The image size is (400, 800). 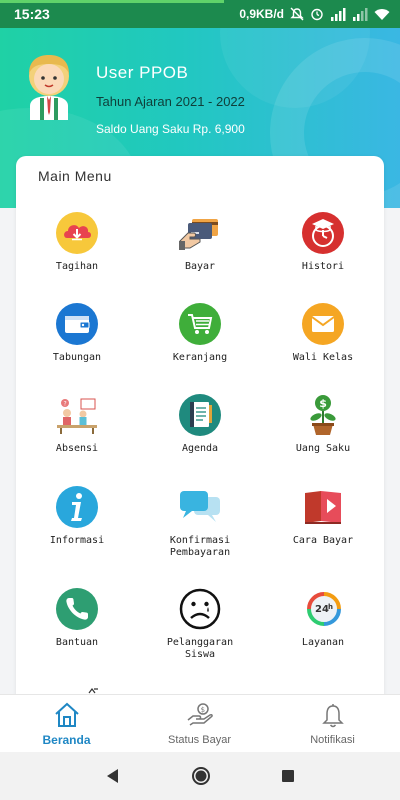 I want to click on menu-item-absensi: ? Absensi, so click(x=77, y=424).